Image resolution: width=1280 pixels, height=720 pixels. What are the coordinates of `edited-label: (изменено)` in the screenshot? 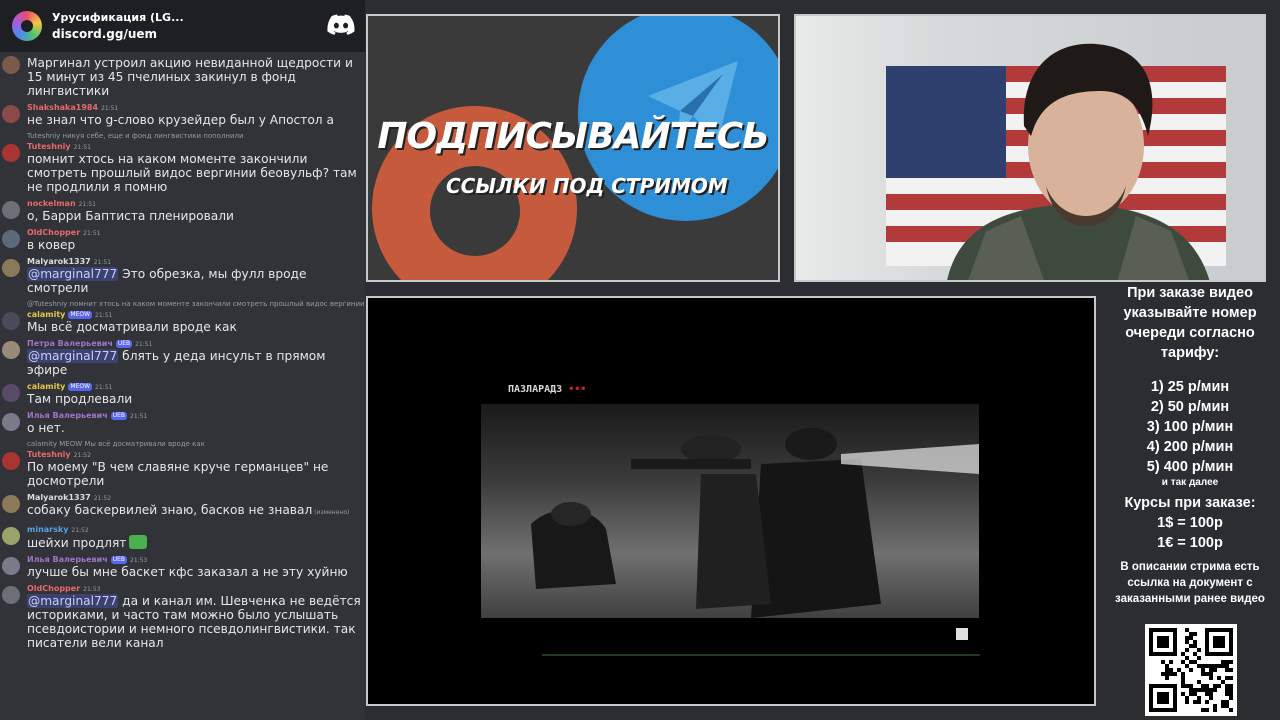 It's located at (331, 512).